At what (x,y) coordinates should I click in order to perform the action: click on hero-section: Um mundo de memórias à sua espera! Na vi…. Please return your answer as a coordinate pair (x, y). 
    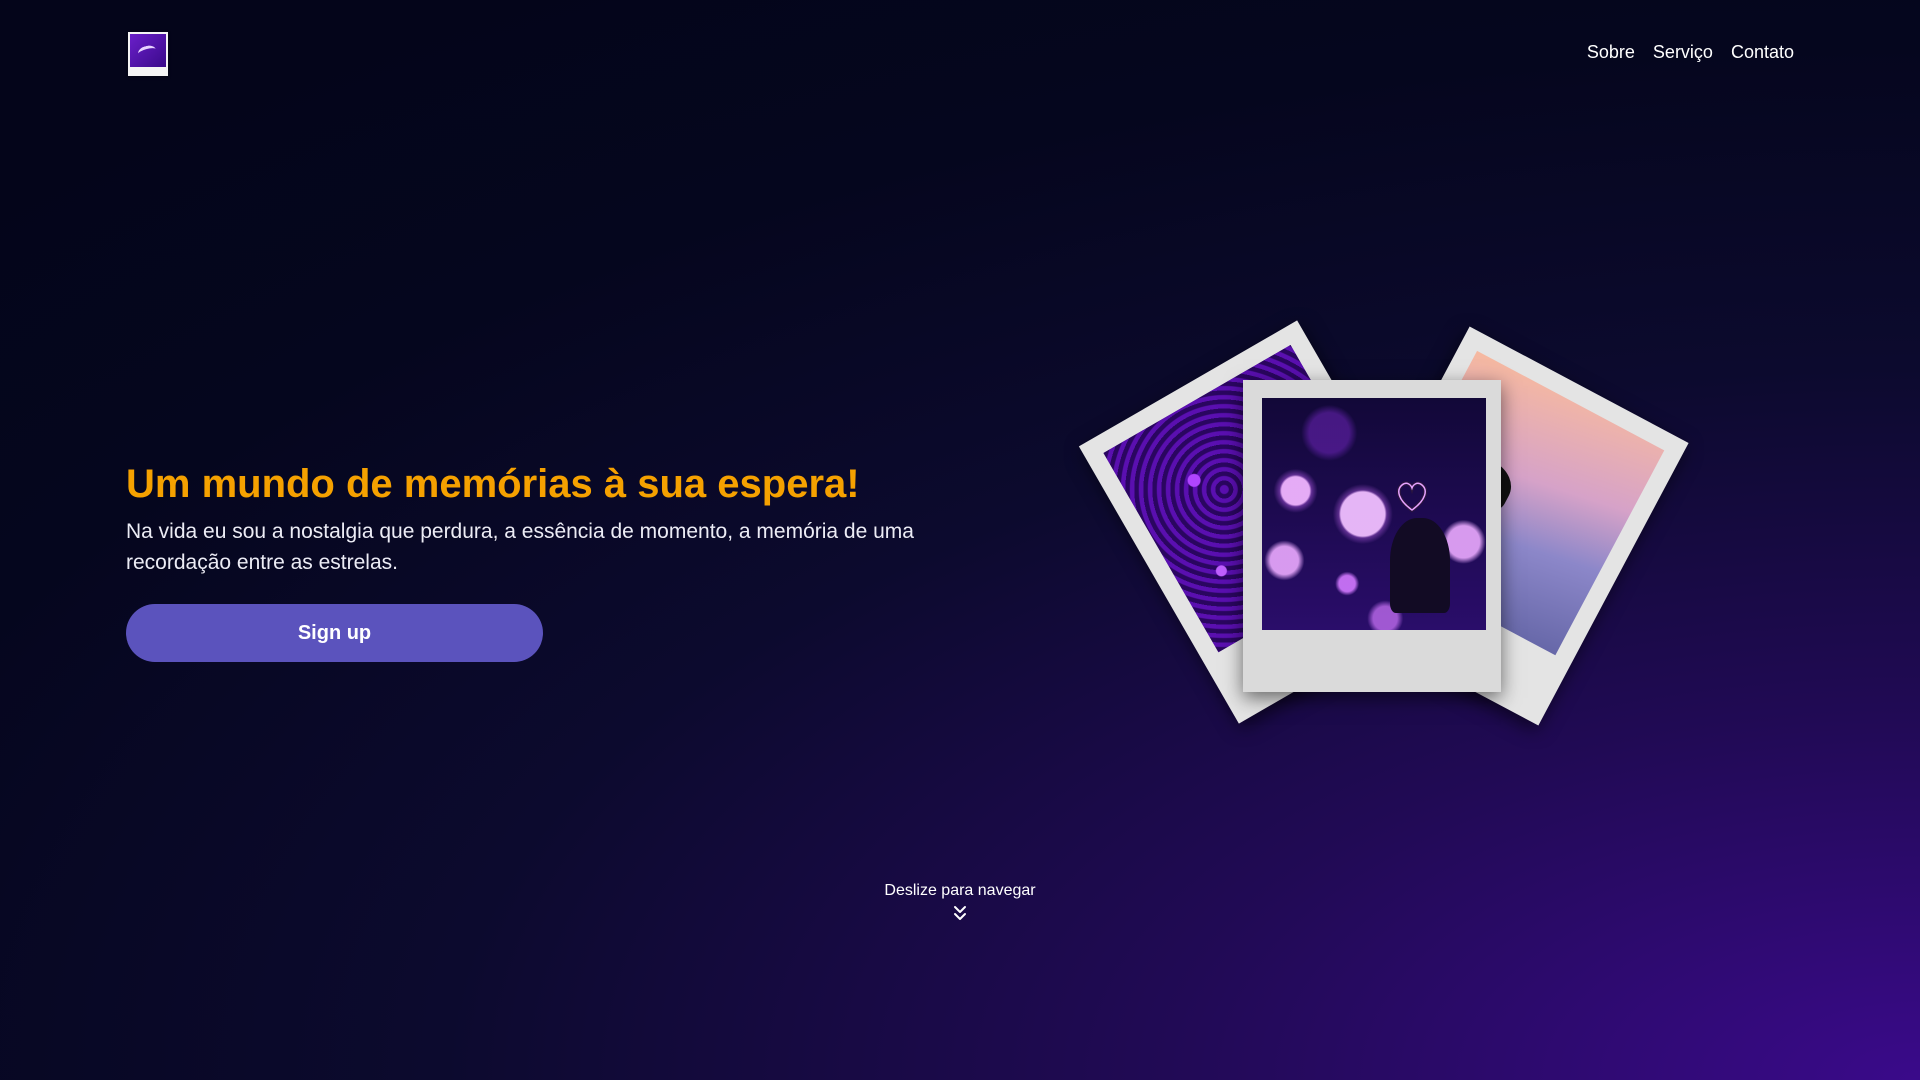
    Looking at the image, I should click on (556, 518).